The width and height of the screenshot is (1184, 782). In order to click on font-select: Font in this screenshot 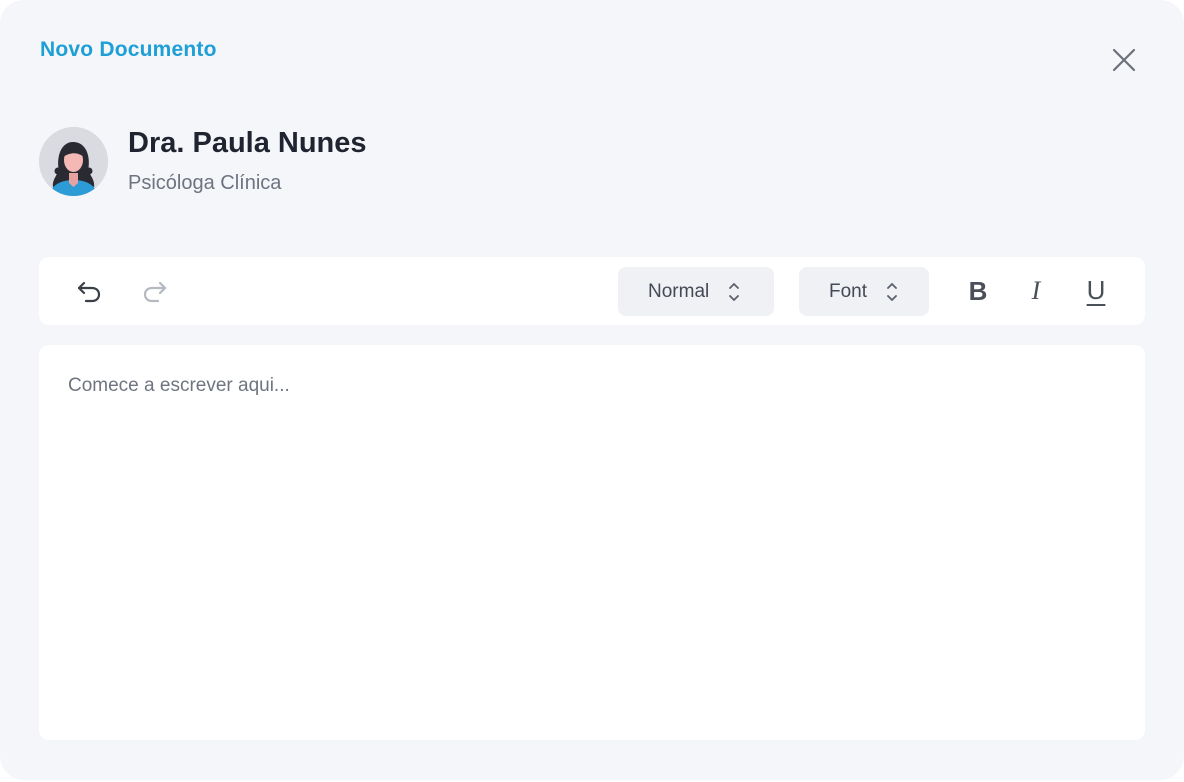, I will do `click(864, 291)`.